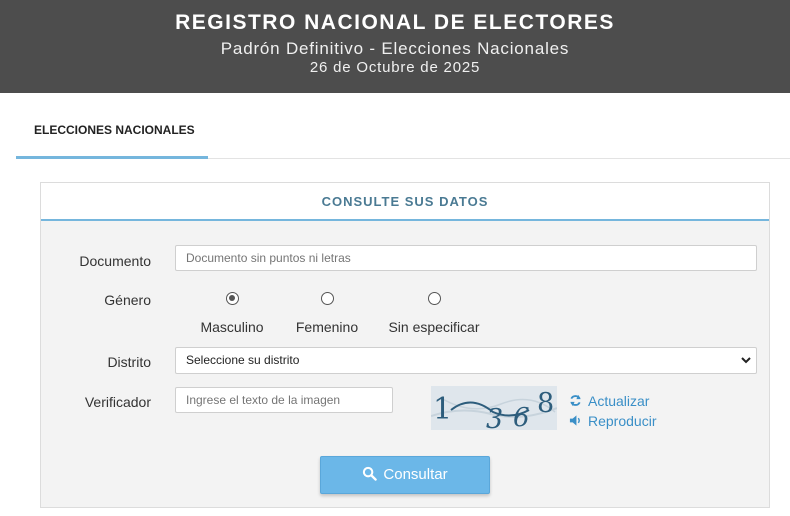  I want to click on radio-femenino-button, so click(327, 298).